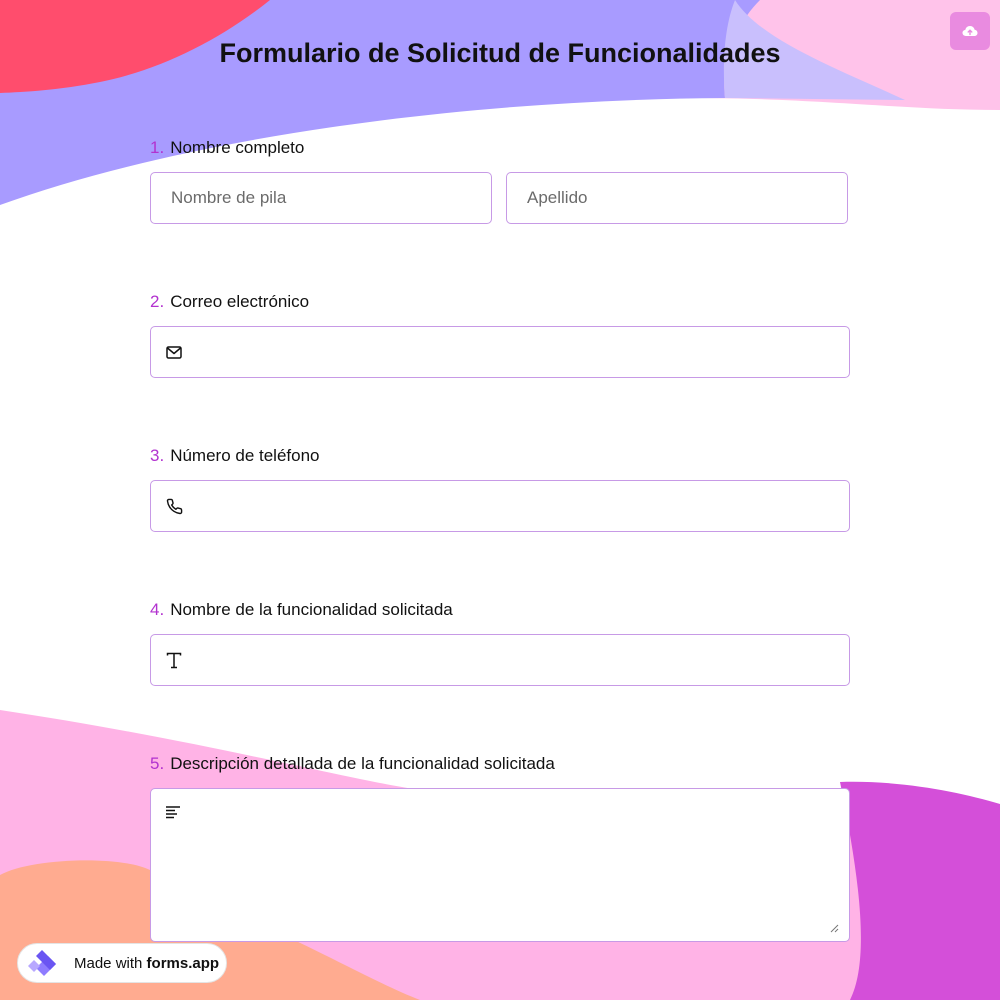  Describe the element at coordinates (174, 352) in the screenshot. I see `mail-icon` at that location.